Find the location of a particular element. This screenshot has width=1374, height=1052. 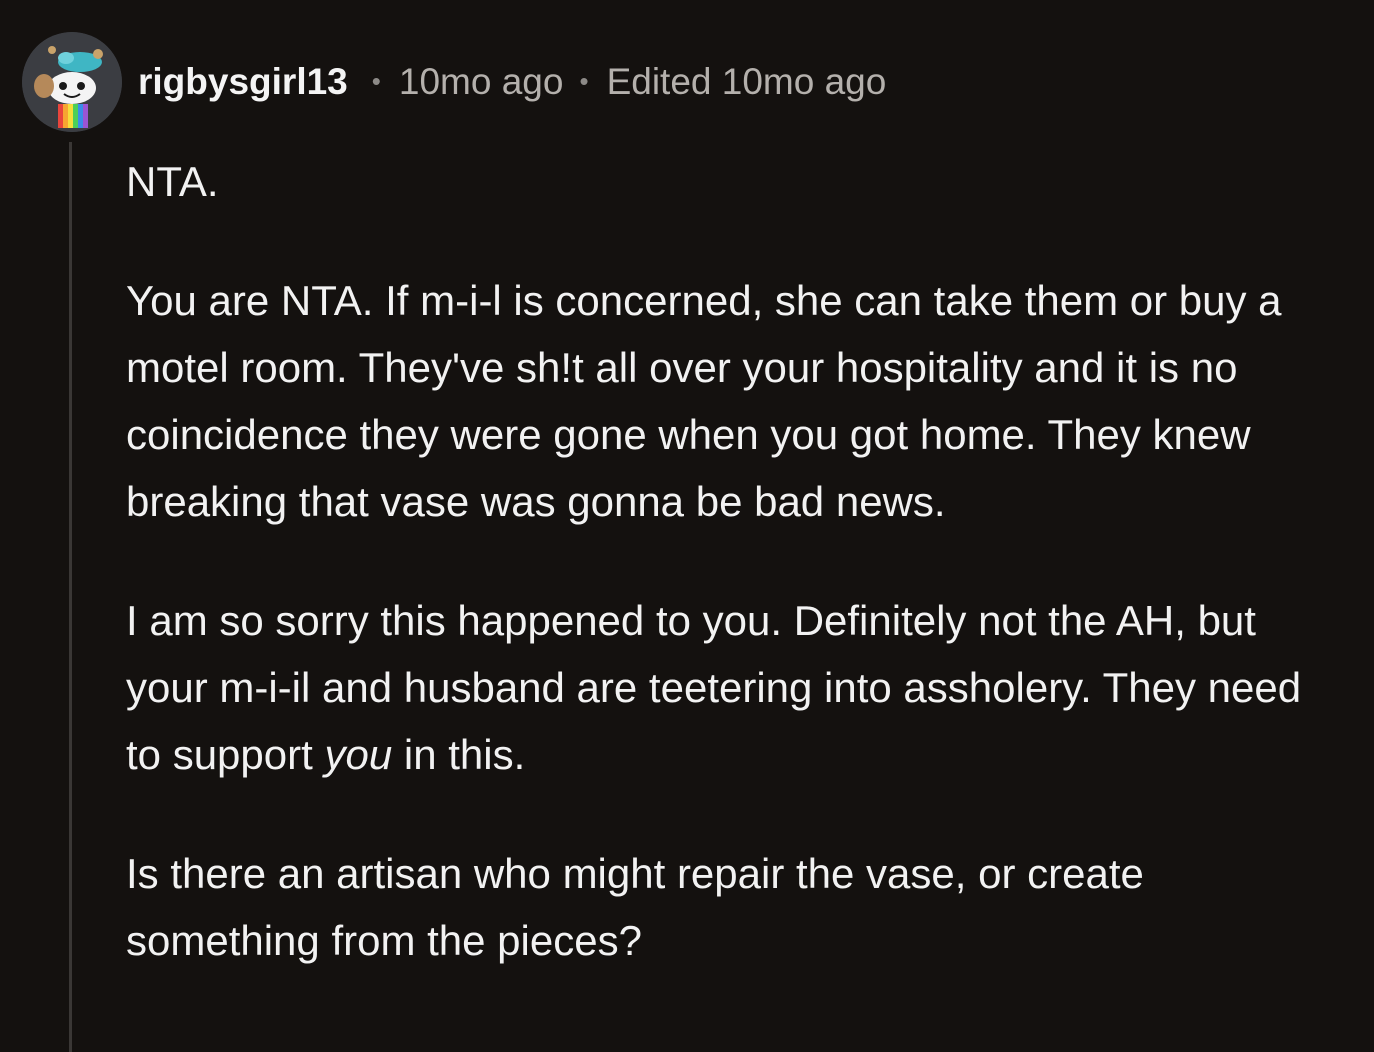

avatar is located at coordinates (72, 82).